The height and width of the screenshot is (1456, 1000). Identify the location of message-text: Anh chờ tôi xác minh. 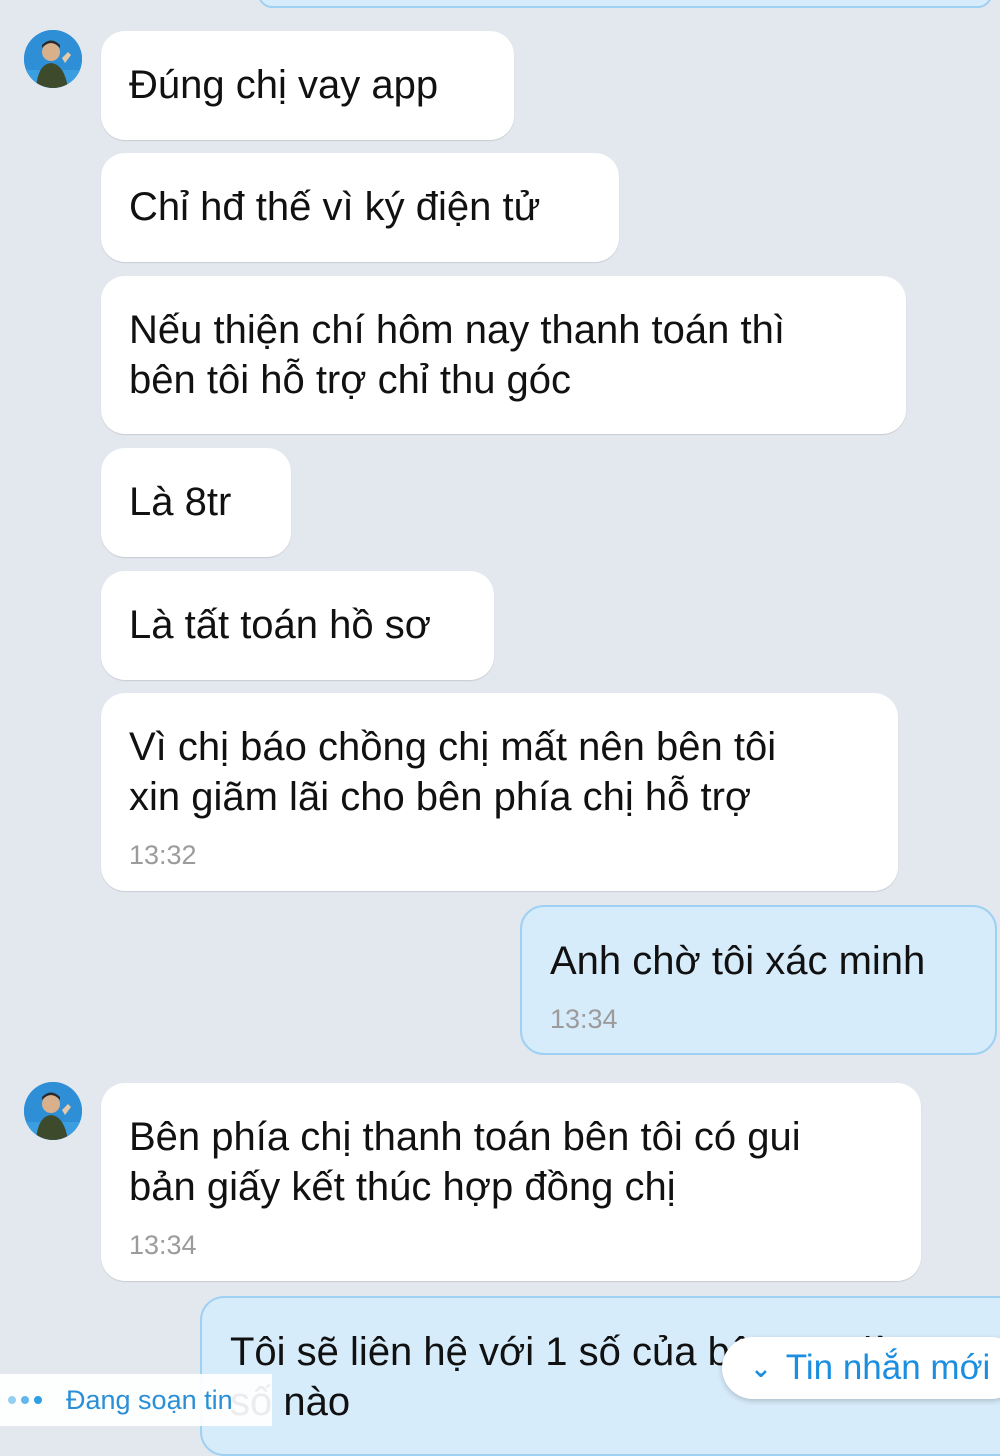
(738, 961).